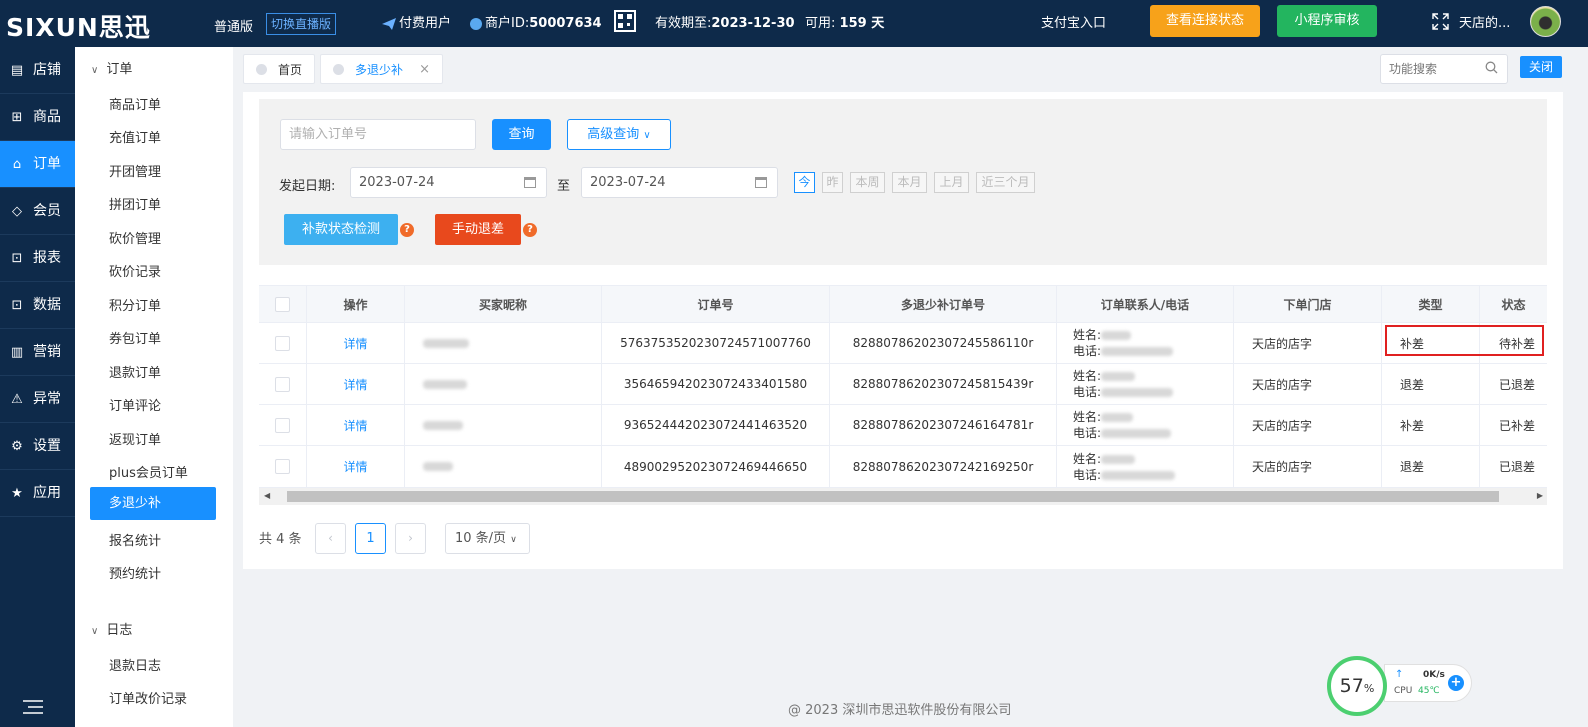 The height and width of the screenshot is (727, 1588). I want to click on switch-live-button: 切换直播版, so click(301, 24).